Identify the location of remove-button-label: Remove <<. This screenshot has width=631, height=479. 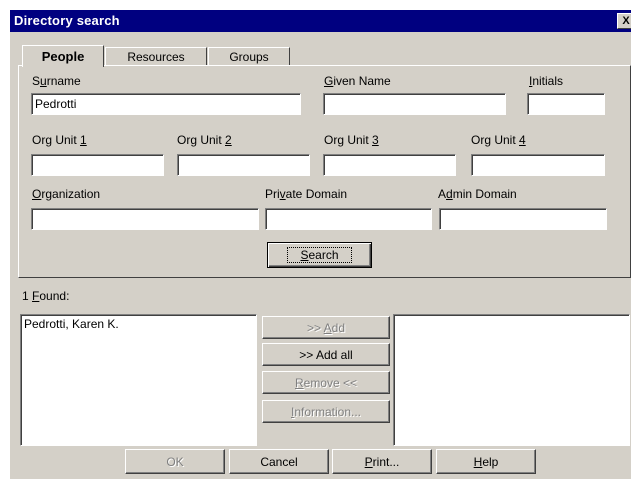
(326, 382).